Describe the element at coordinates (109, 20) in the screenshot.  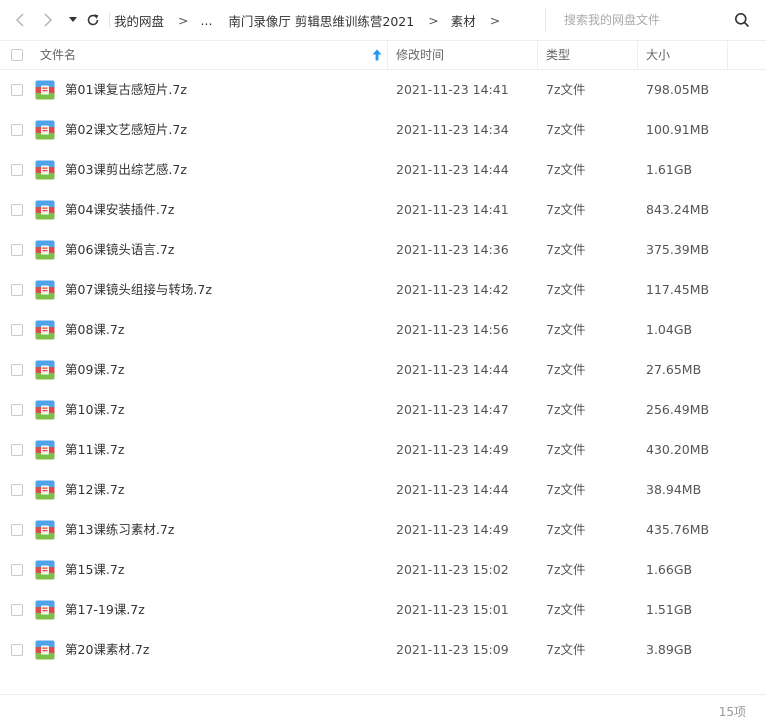
I see `breadcrumb-divider` at that location.